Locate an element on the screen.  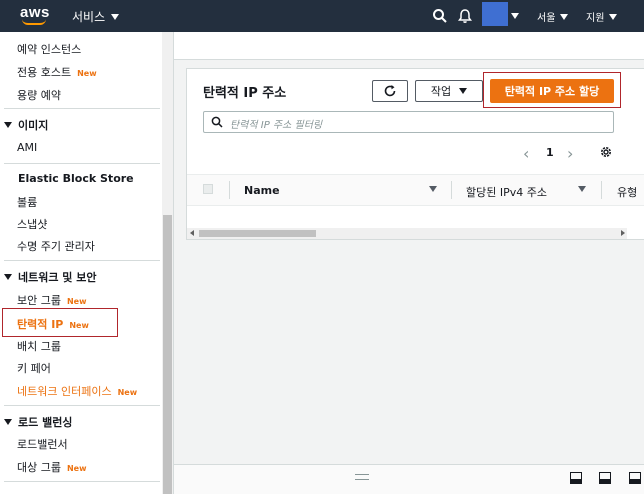
services-label: 서비스 is located at coordinates (89, 17).